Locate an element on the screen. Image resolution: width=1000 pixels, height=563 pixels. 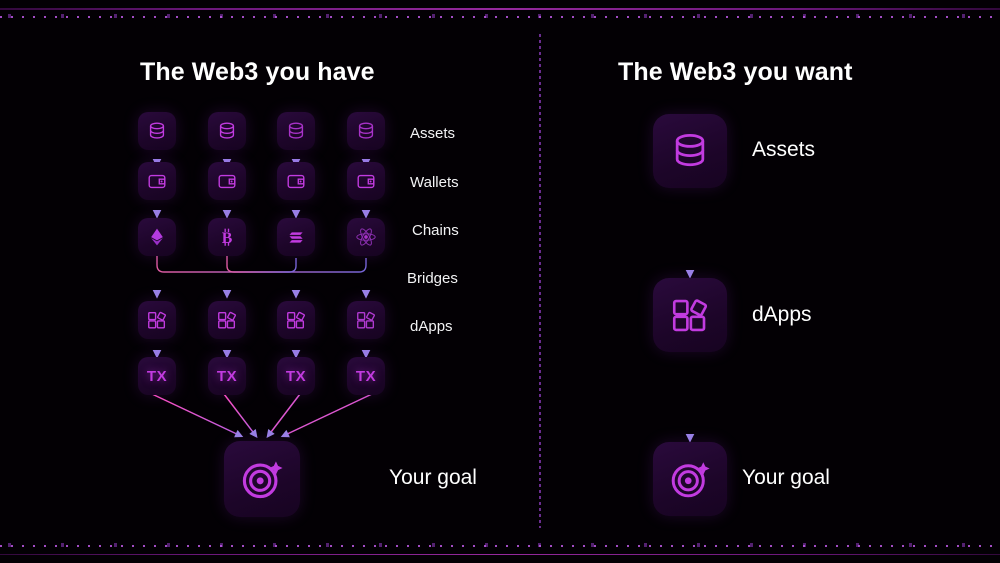
left-chain-tile-bitcoin: B is located at coordinates (227, 237).